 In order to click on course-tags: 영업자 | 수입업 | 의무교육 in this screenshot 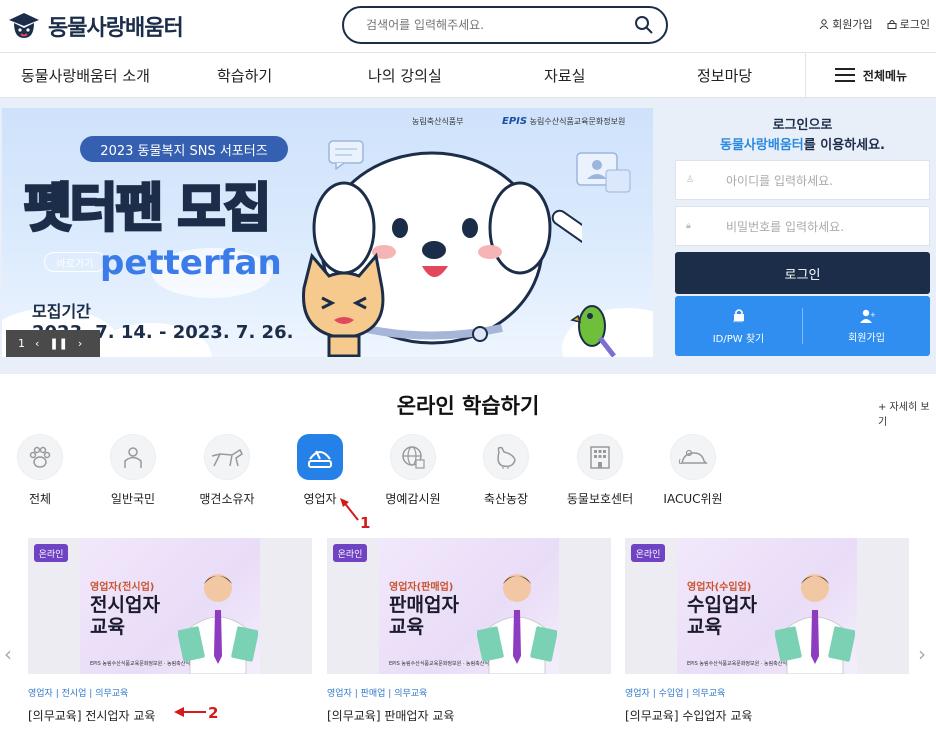, I will do `click(675, 694)`.